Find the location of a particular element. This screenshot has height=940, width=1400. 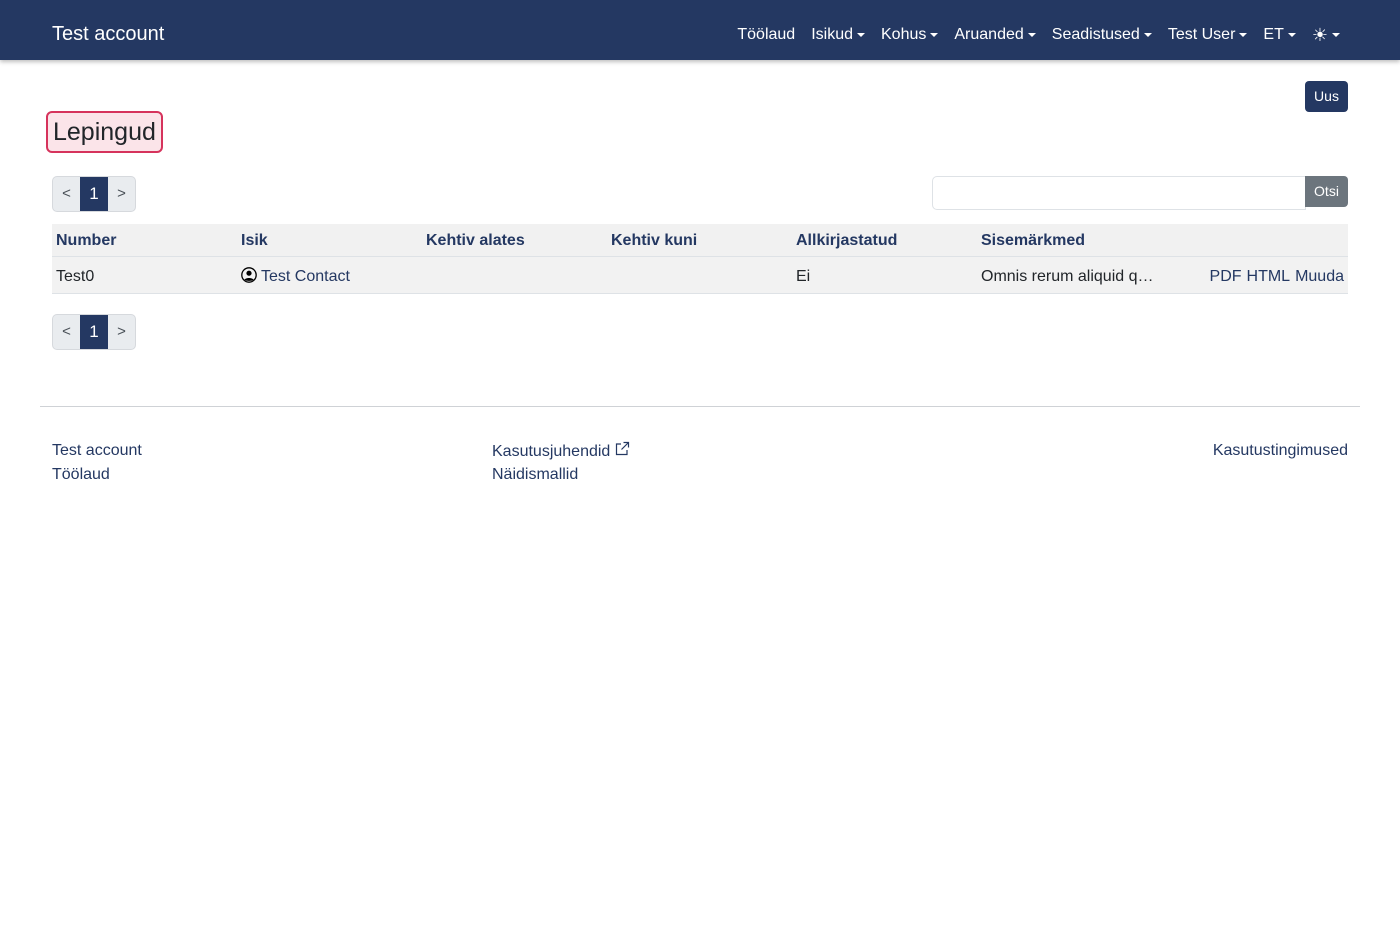

column-header-signed: Allkirjastatud is located at coordinates (846, 241).